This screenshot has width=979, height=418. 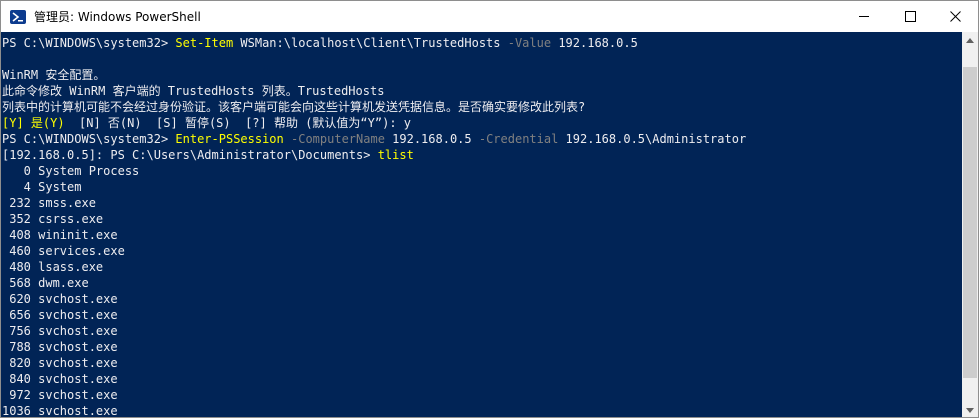 I want to click on parameter-text: -ComputerName, so click(x=338, y=139).